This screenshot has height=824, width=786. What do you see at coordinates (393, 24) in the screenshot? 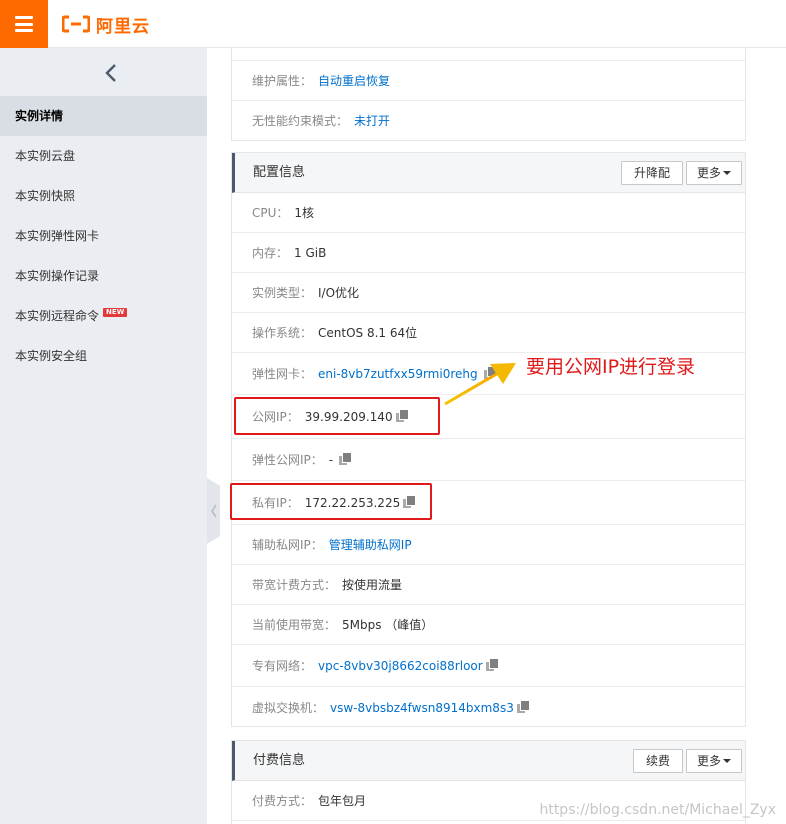
I see `top-bar: 阿里云` at bounding box center [393, 24].